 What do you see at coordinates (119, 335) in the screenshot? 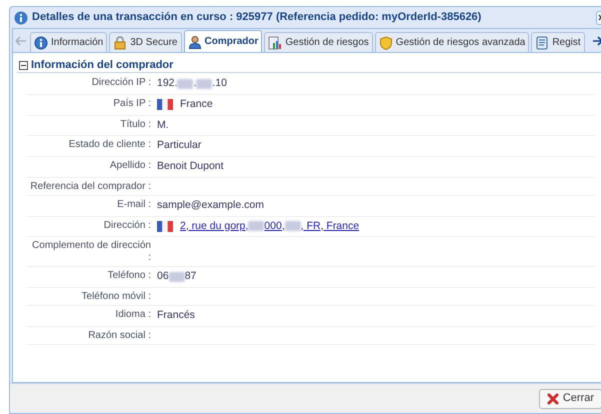
I see `field-label: Razón social :` at bounding box center [119, 335].